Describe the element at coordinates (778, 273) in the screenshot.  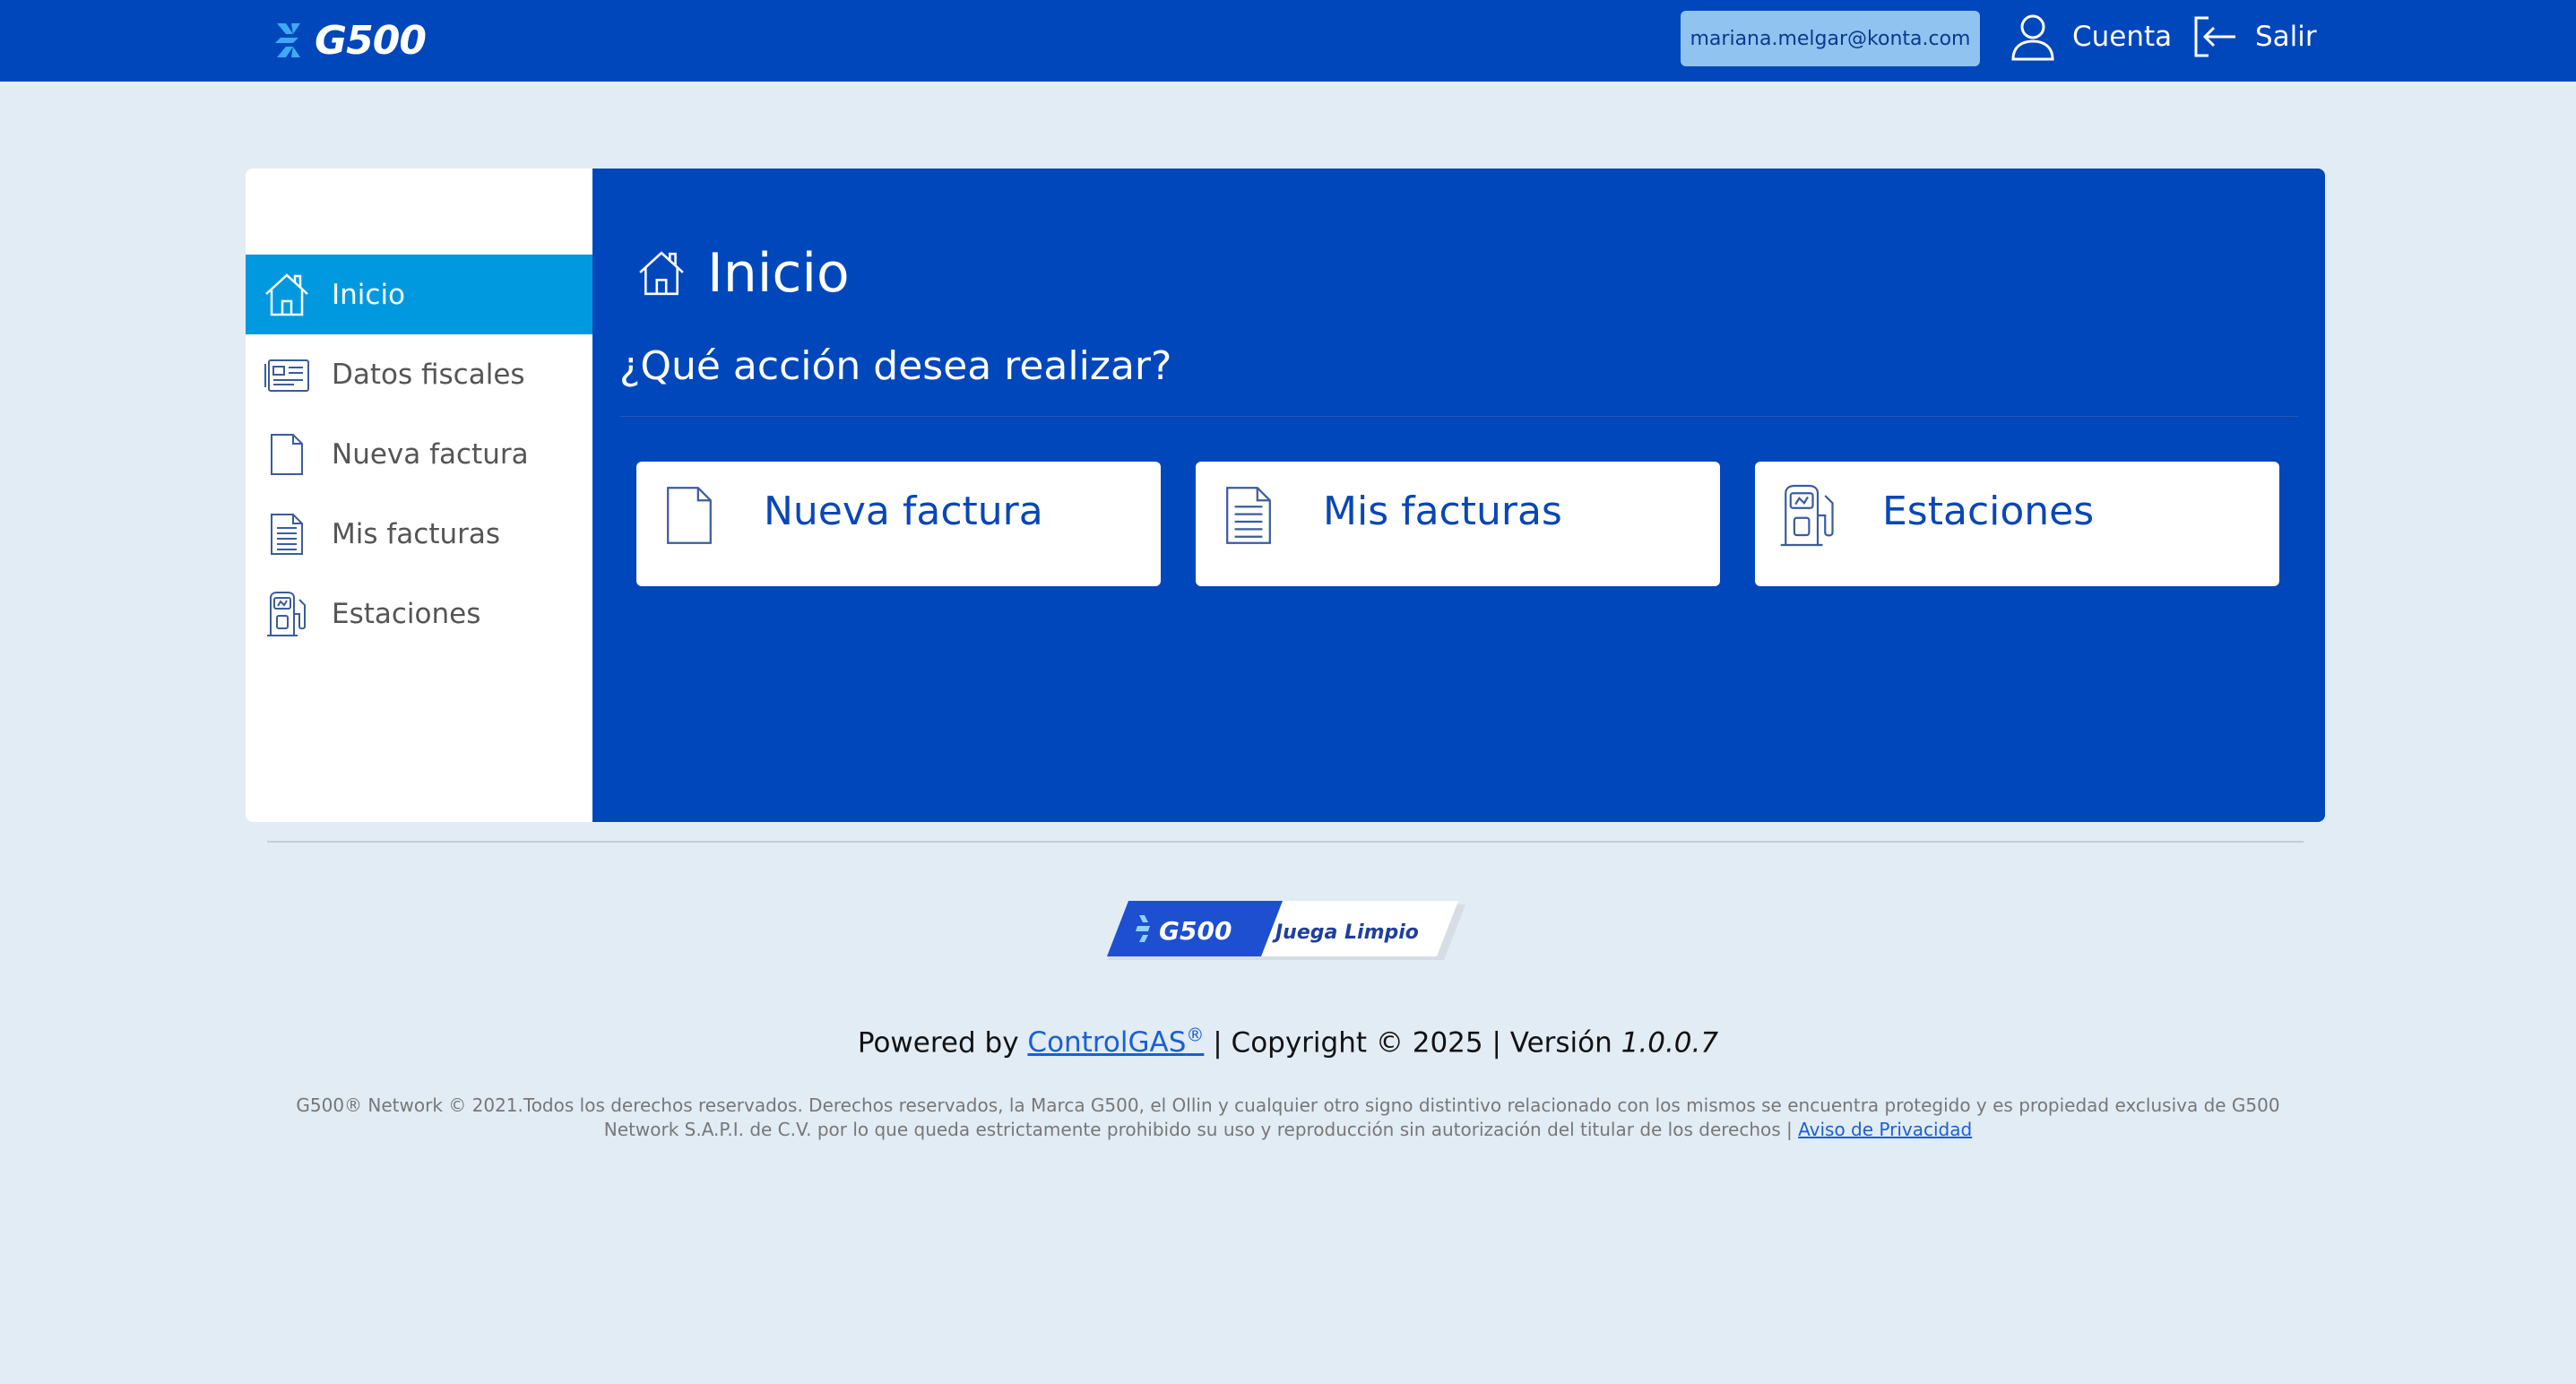
I see `page-title-text: Inicio` at that location.